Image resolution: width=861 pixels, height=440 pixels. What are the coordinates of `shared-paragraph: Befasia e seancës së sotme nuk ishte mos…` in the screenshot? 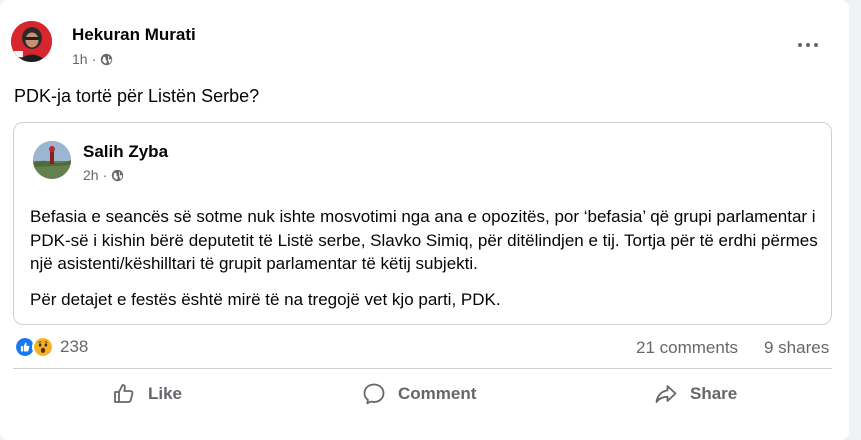 It's located at (424, 240).